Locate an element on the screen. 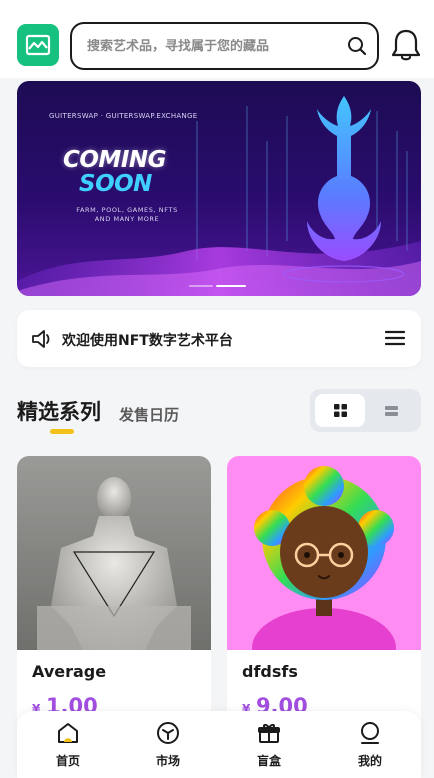  tab-profile: 我的 is located at coordinates (370, 745).